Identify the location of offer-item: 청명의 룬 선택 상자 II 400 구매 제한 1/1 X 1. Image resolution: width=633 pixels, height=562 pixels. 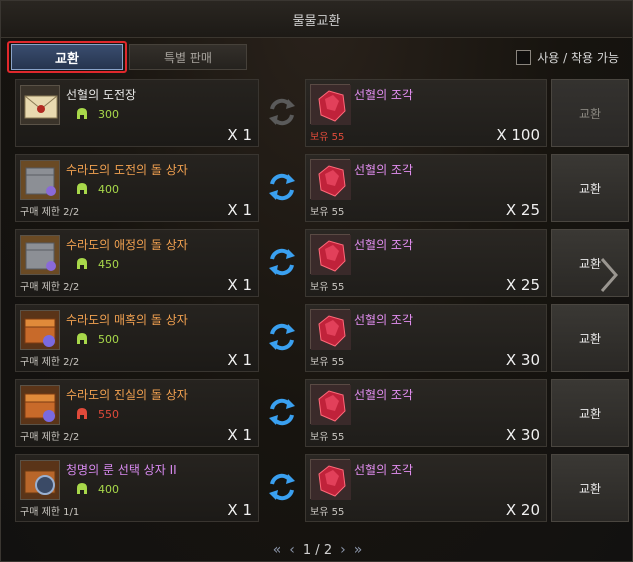
(137, 488).